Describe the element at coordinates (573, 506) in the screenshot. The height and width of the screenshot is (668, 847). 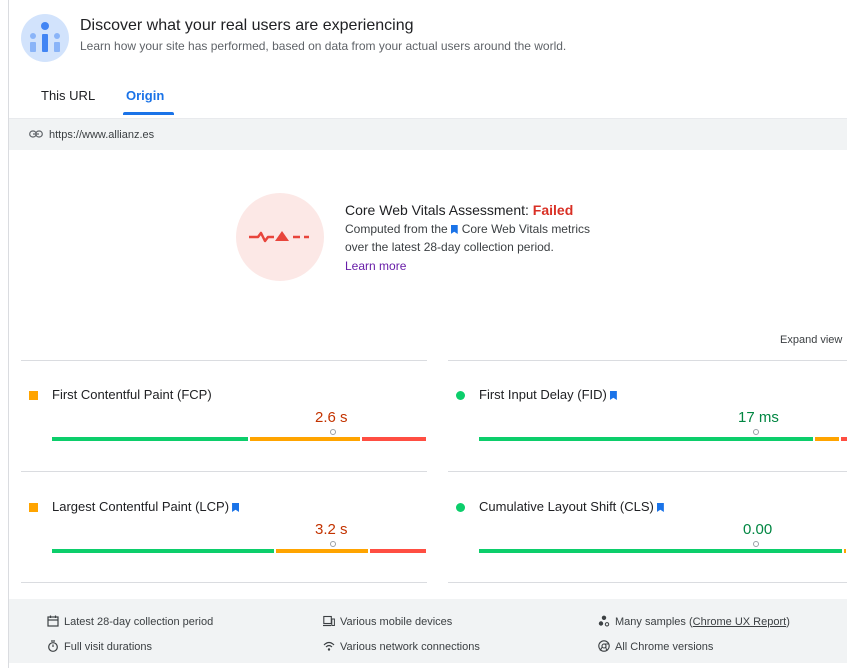
I see `metric-name: Cumulative Layout Shift (CLS)` at that location.